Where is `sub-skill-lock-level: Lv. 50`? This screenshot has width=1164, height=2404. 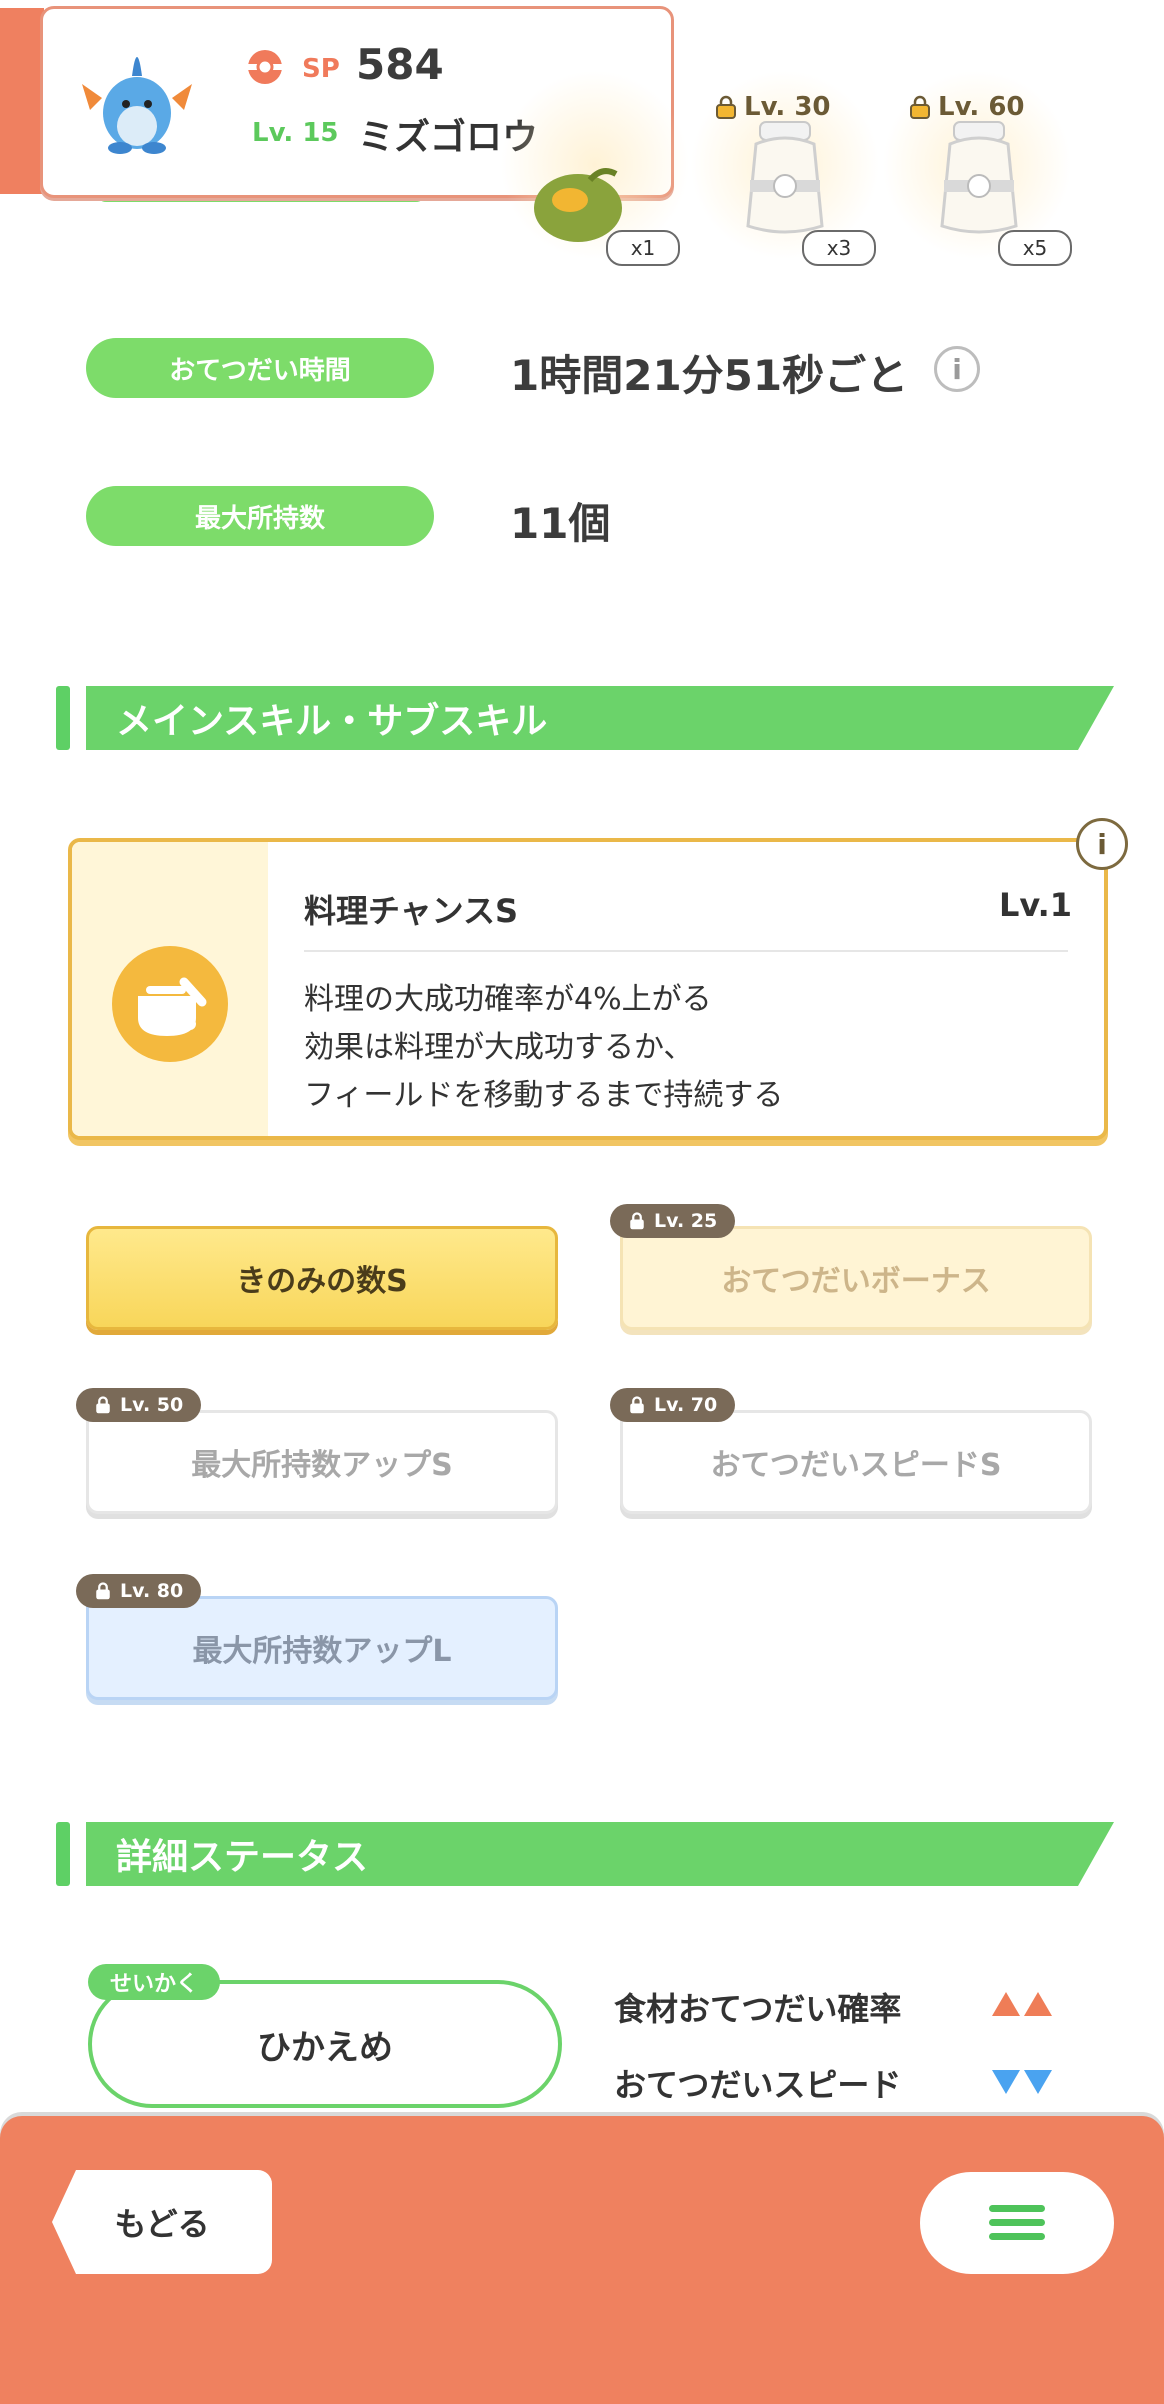
sub-skill-lock-level: Lv. 50 is located at coordinates (152, 1405).